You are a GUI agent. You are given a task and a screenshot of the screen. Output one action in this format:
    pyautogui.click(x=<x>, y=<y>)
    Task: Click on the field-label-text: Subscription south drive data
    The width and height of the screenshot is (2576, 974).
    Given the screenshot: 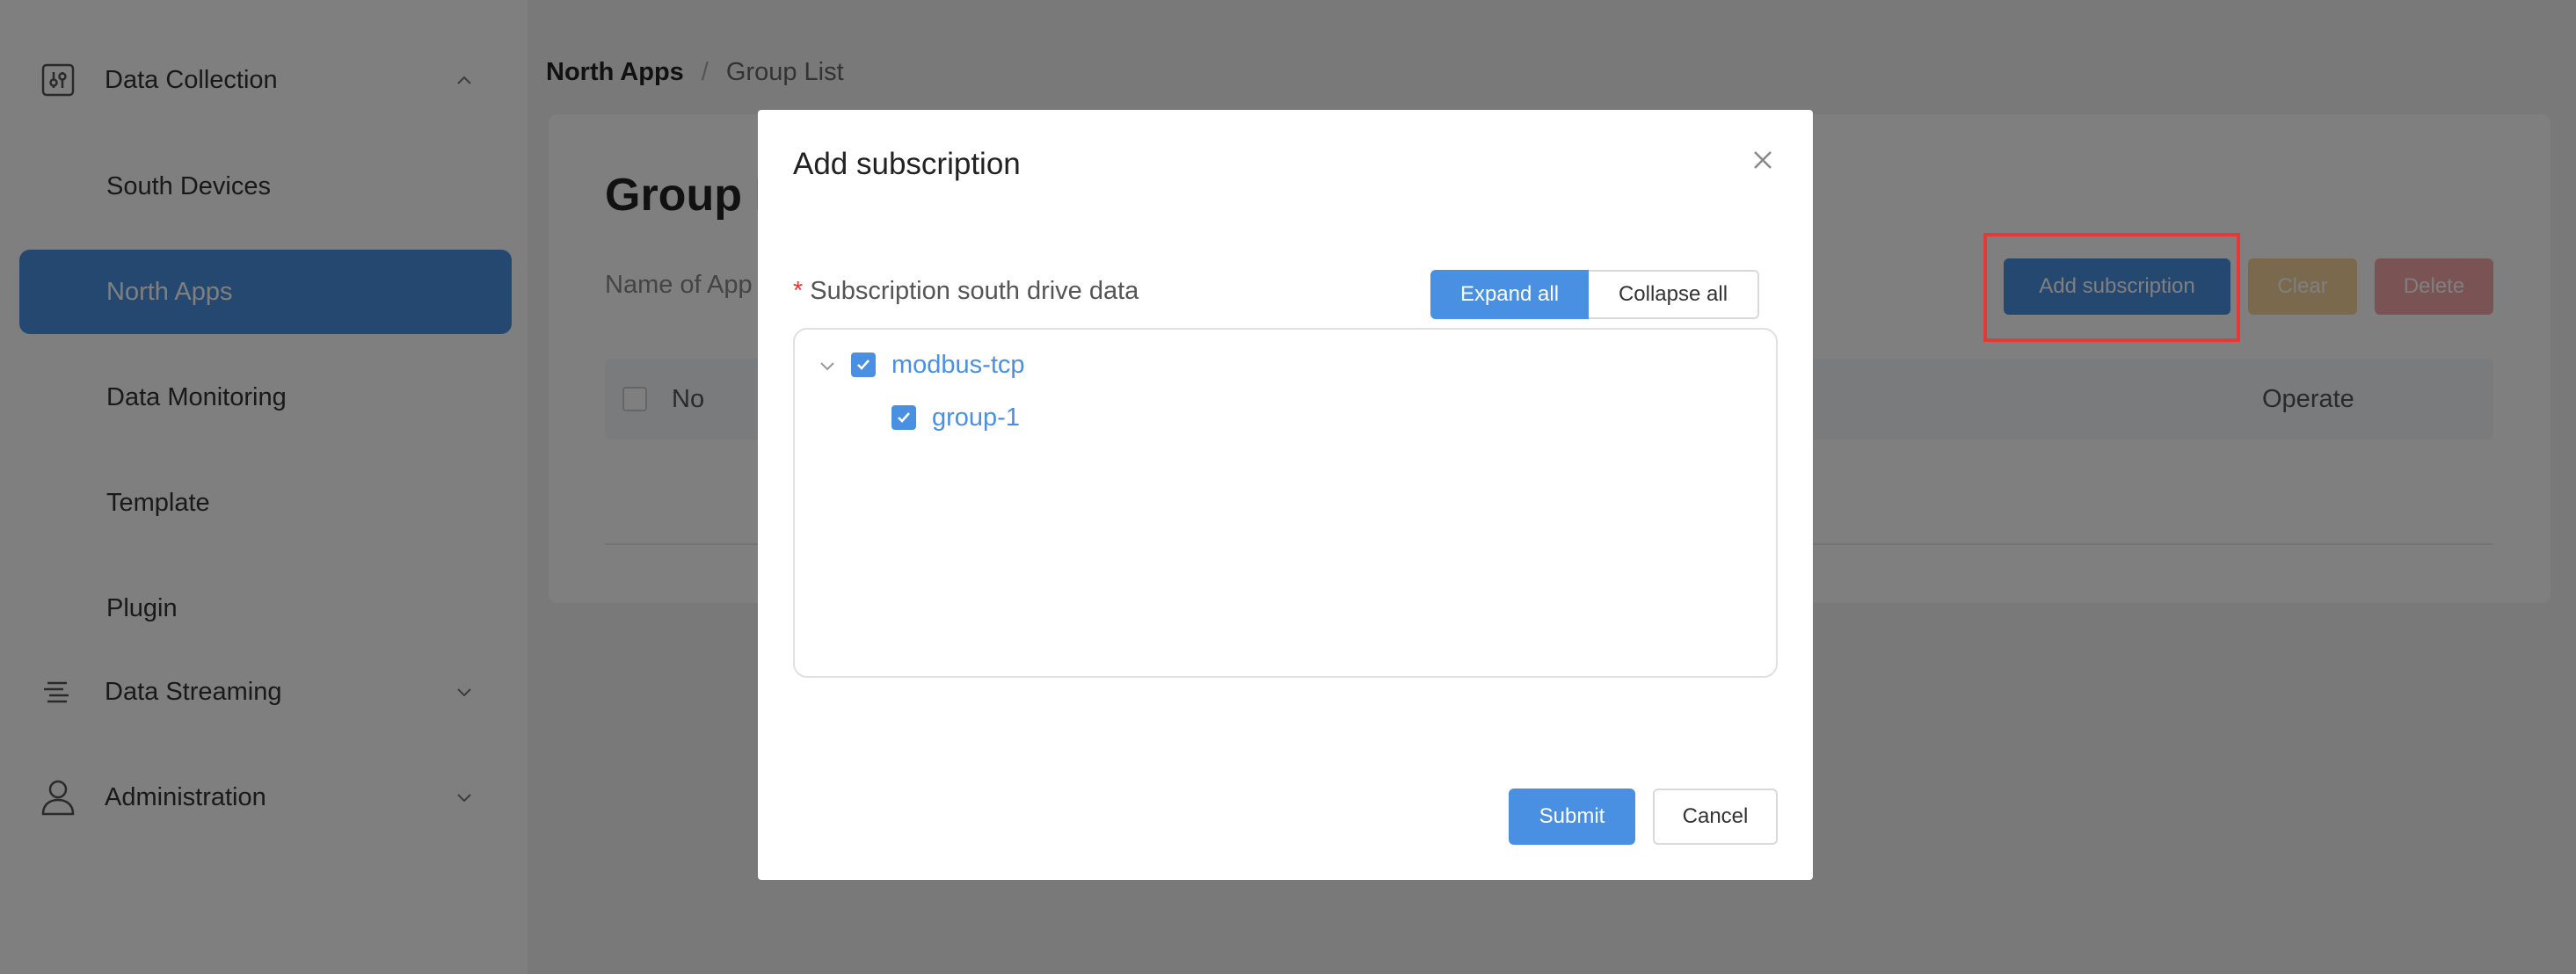 What is the action you would take?
    pyautogui.click(x=974, y=291)
    